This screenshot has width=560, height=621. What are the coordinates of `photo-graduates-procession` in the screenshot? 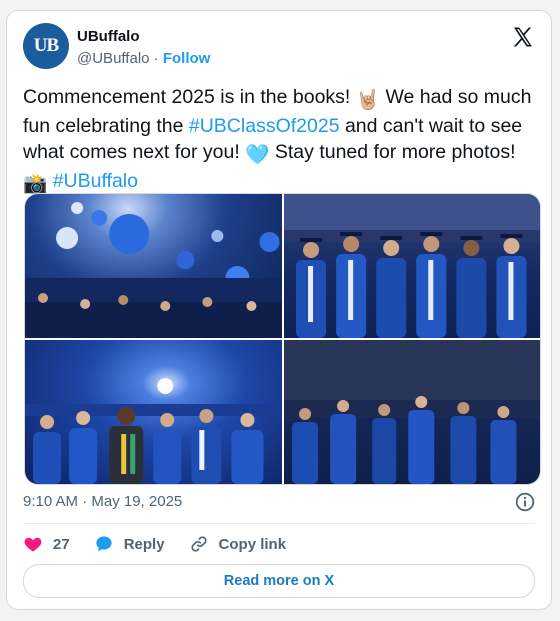 It's located at (411, 412).